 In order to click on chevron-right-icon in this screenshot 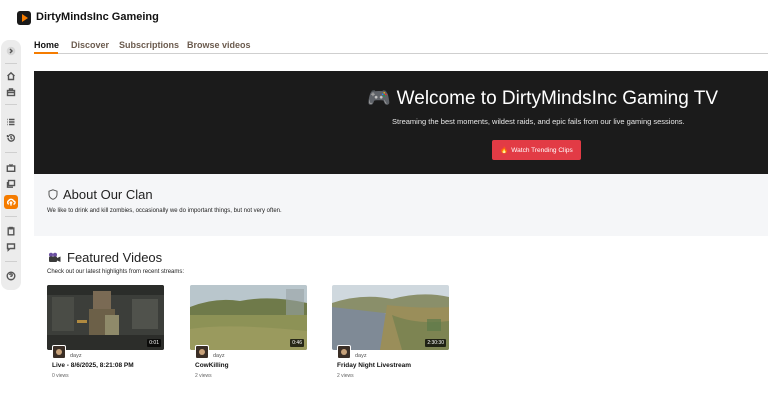, I will do `click(11, 51)`.